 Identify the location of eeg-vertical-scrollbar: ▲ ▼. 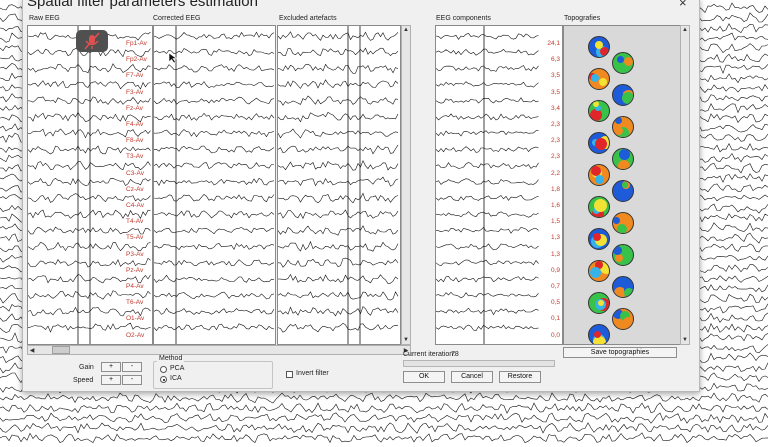
(406, 185).